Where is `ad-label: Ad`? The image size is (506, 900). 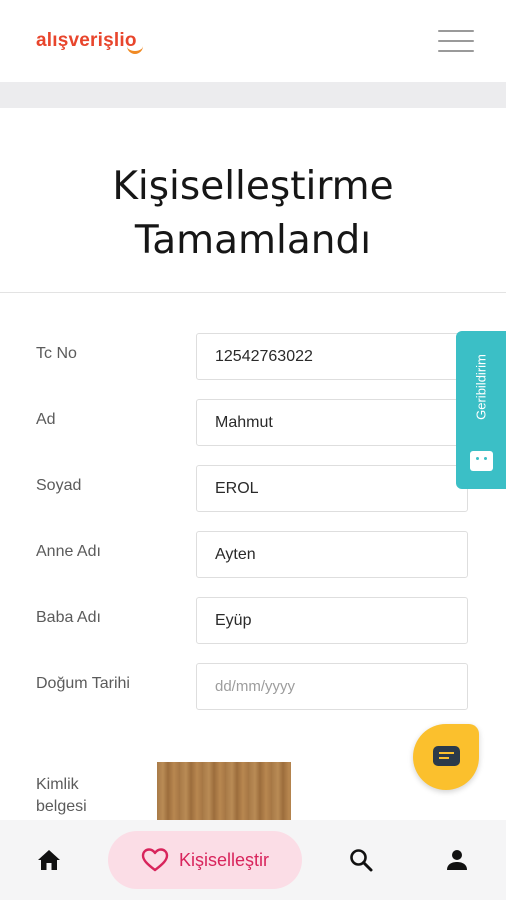 ad-label: Ad is located at coordinates (46, 419).